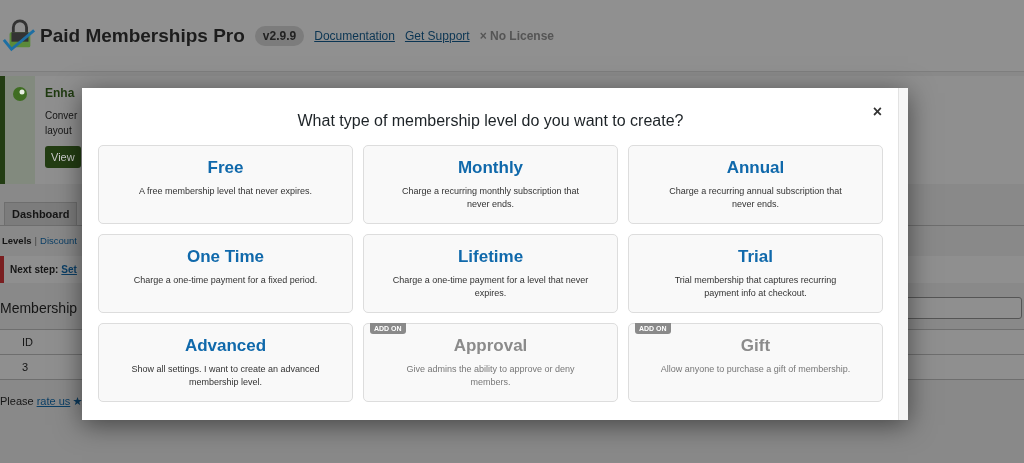 This screenshot has width=1024, height=463. Describe the element at coordinates (78, 401) in the screenshot. I see `star-icon` at that location.